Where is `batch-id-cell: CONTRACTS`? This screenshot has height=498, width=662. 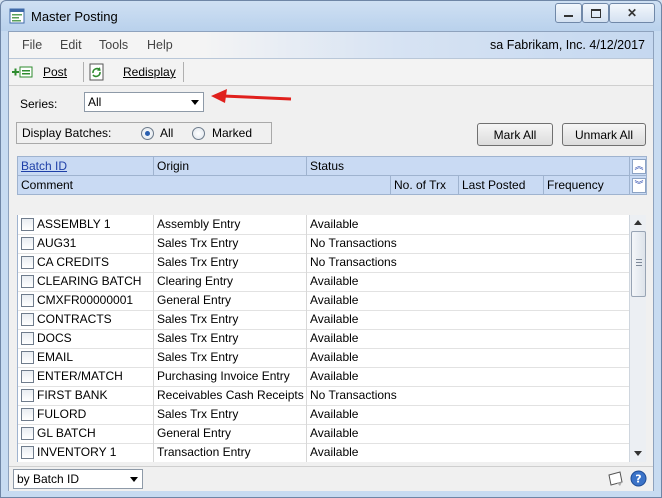
batch-id-cell: CONTRACTS is located at coordinates (86, 319).